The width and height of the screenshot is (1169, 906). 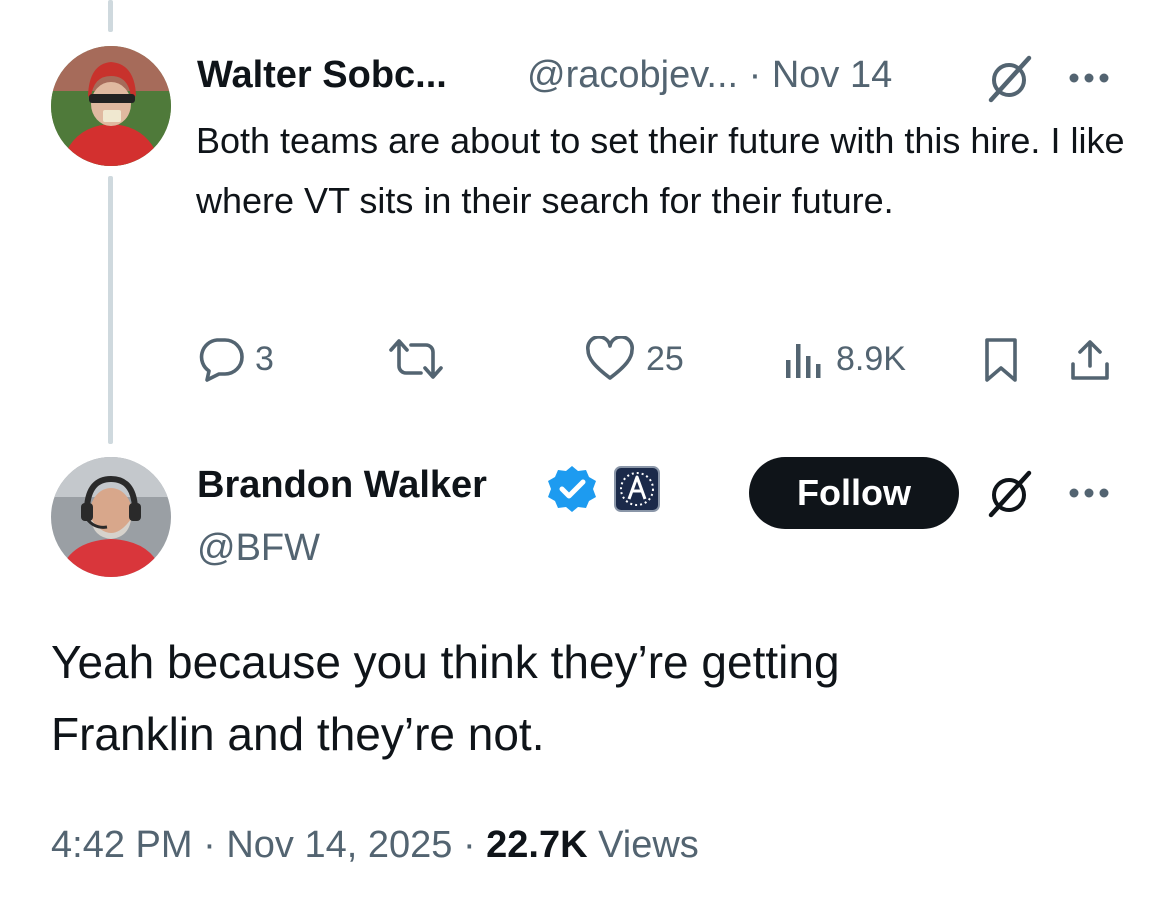 I want to click on reply-button: 3, so click(x=235, y=359).